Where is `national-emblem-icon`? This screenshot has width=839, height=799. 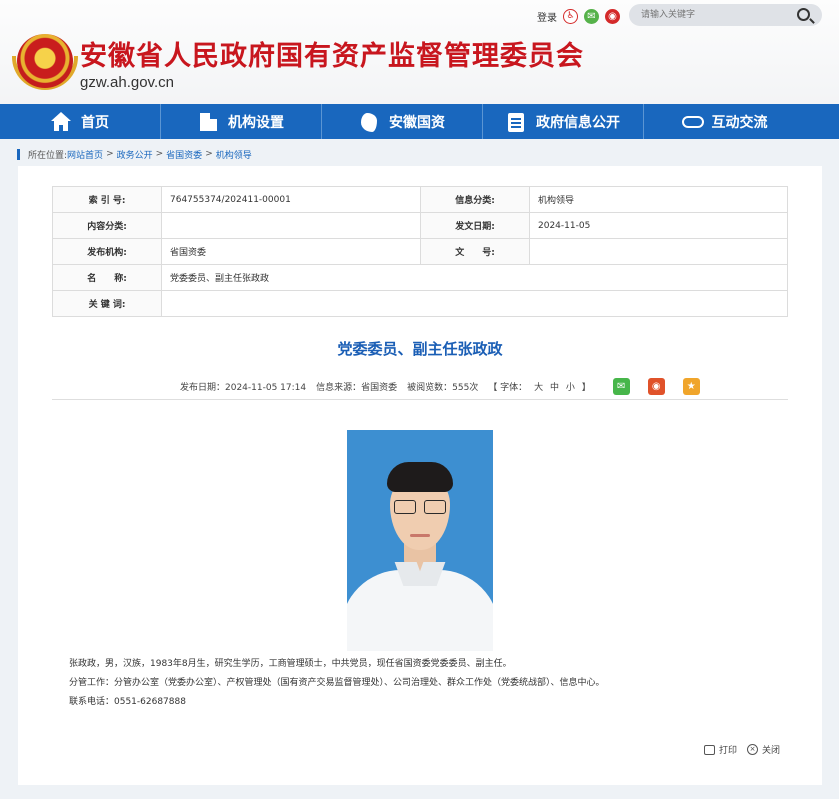 national-emblem-icon is located at coordinates (45, 61).